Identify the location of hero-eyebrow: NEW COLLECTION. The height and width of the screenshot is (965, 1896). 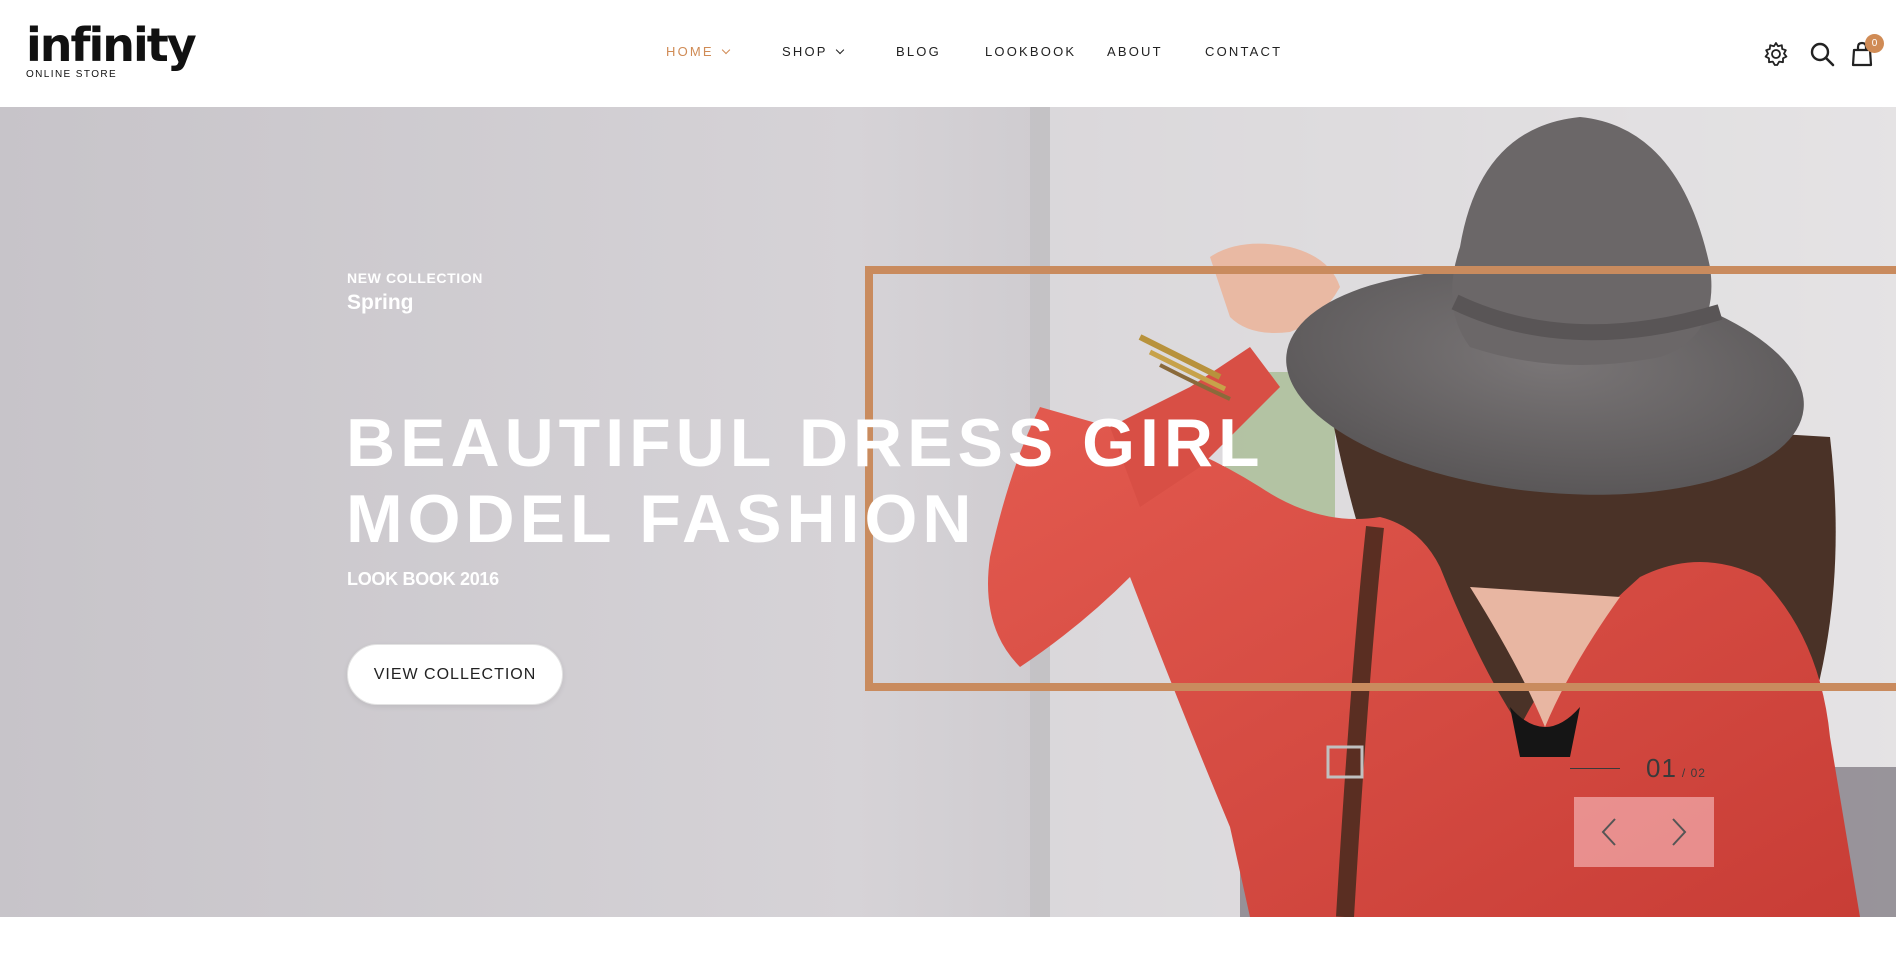
(415, 278).